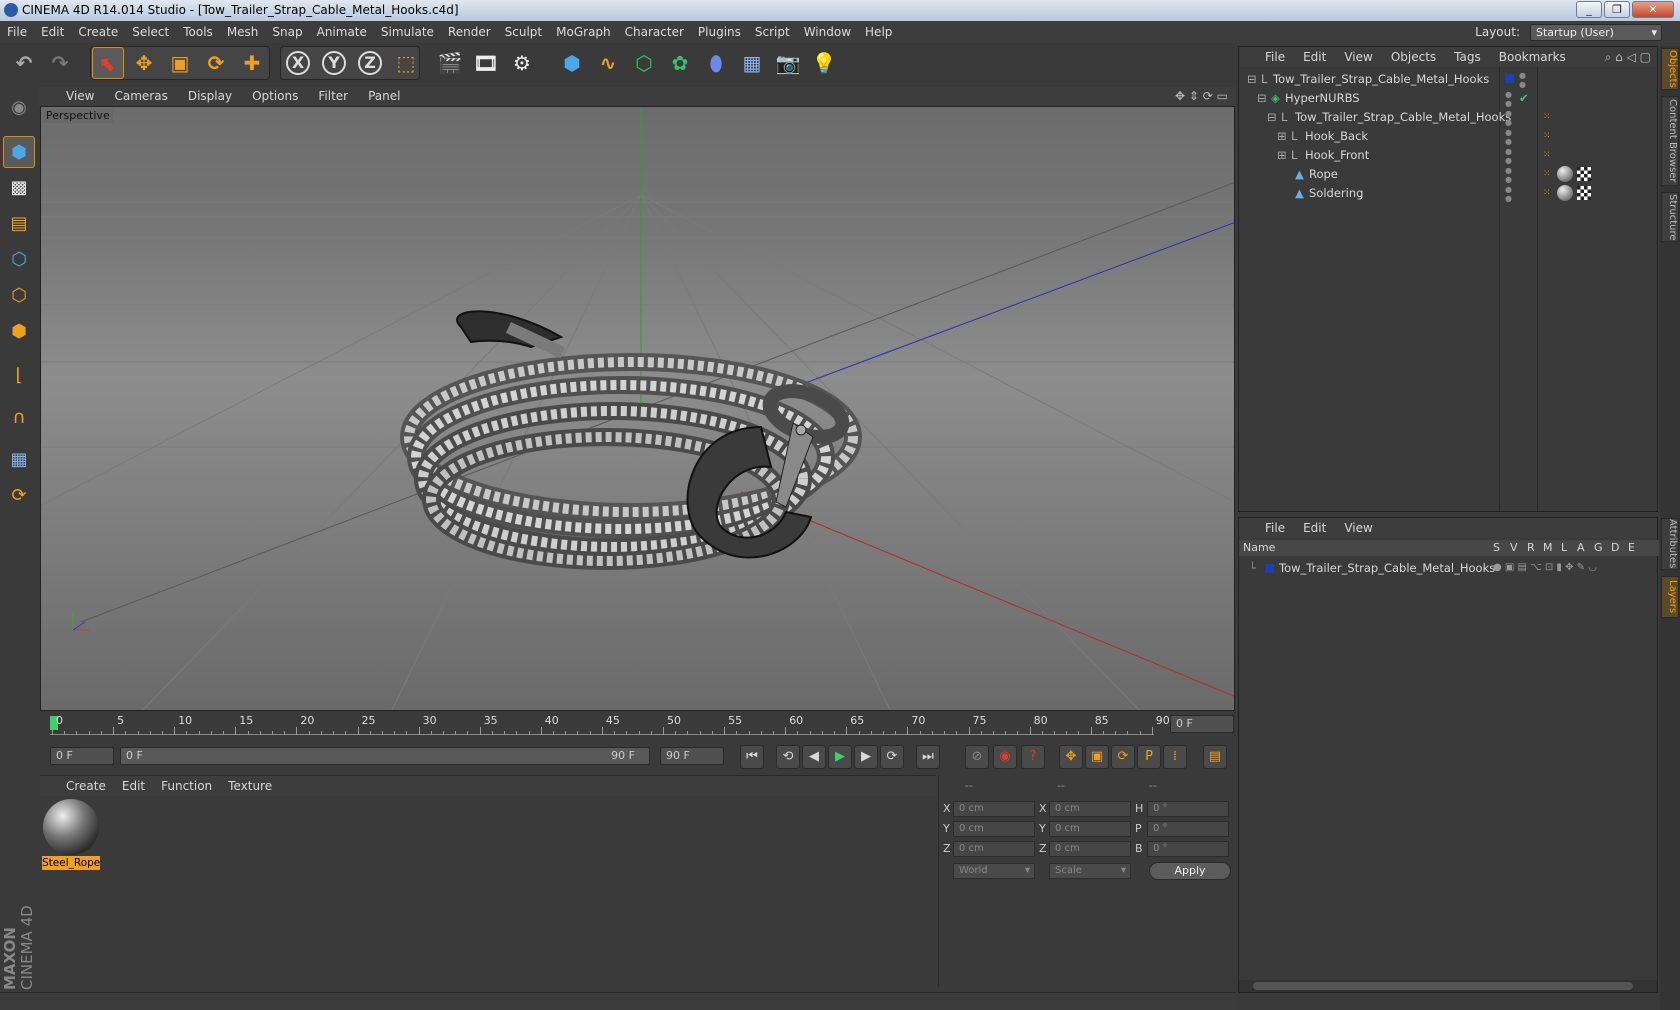  I want to click on size-z-field: 0 cm, so click(1090, 849).